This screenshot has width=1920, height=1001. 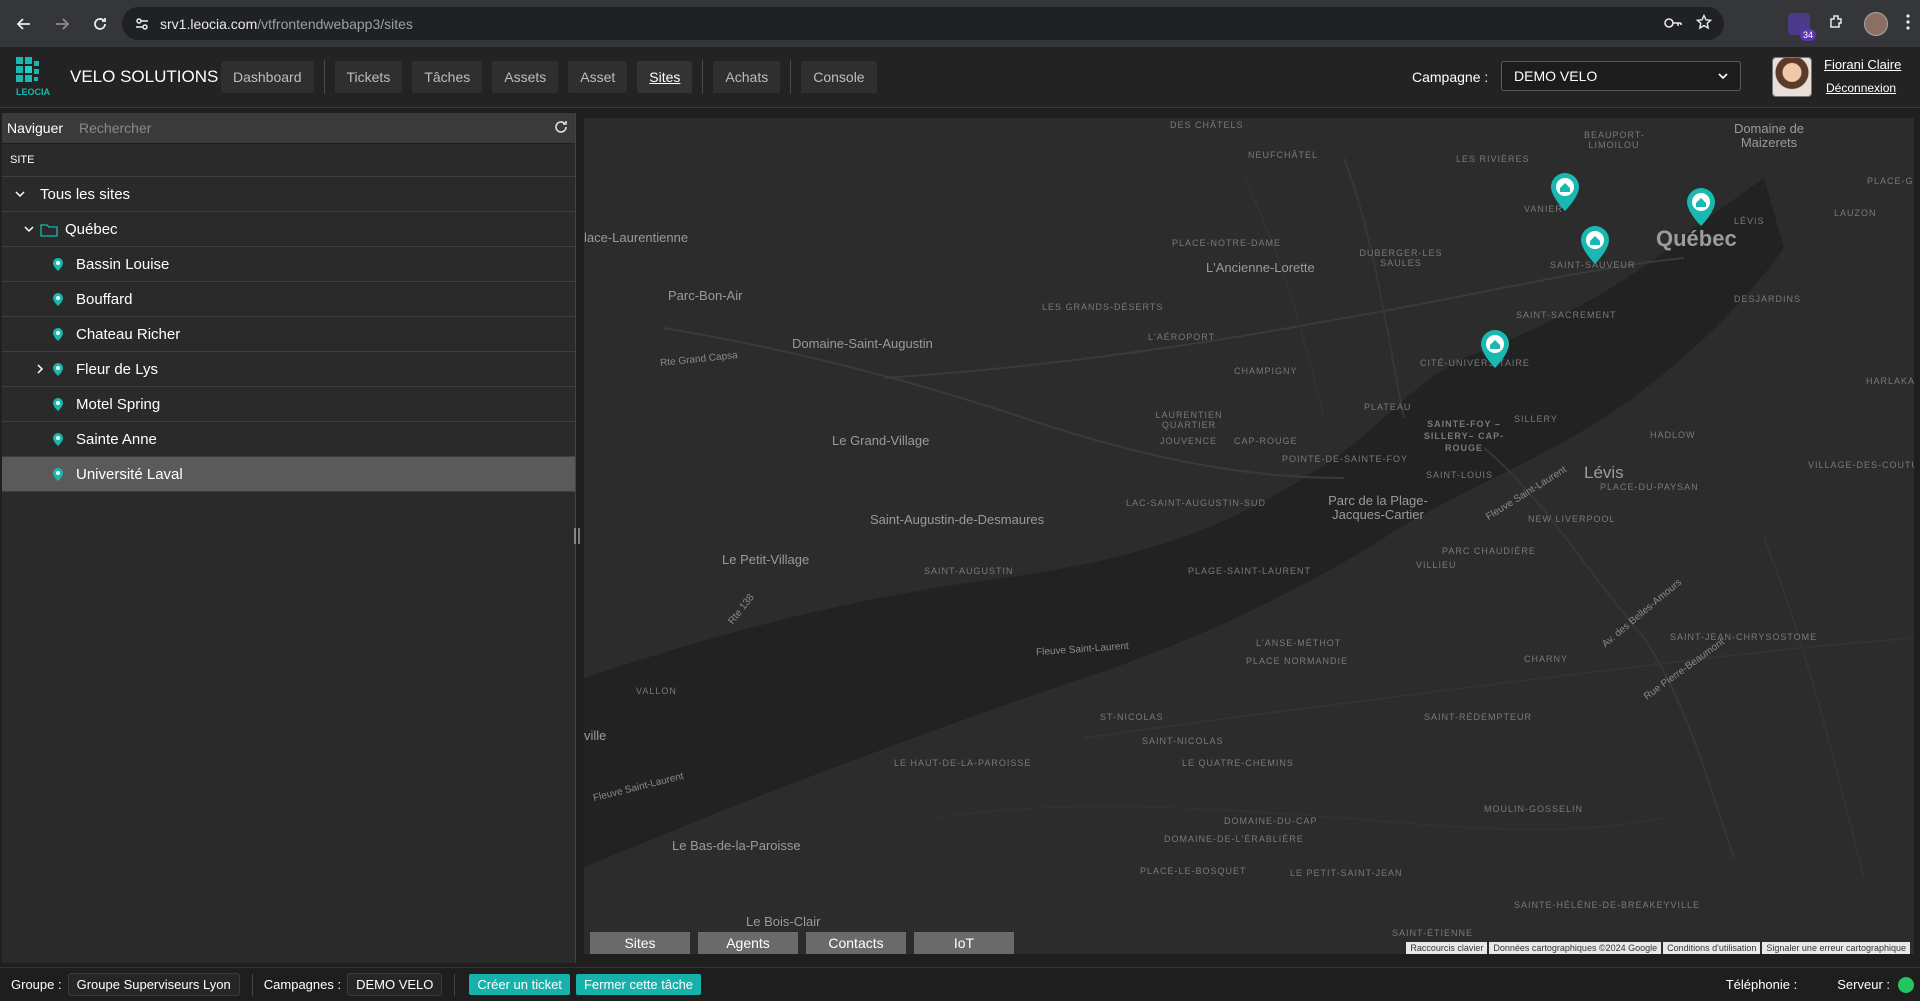 What do you see at coordinates (1761, 984) in the screenshot?
I see `telephonie-label: Téléphonie :` at bounding box center [1761, 984].